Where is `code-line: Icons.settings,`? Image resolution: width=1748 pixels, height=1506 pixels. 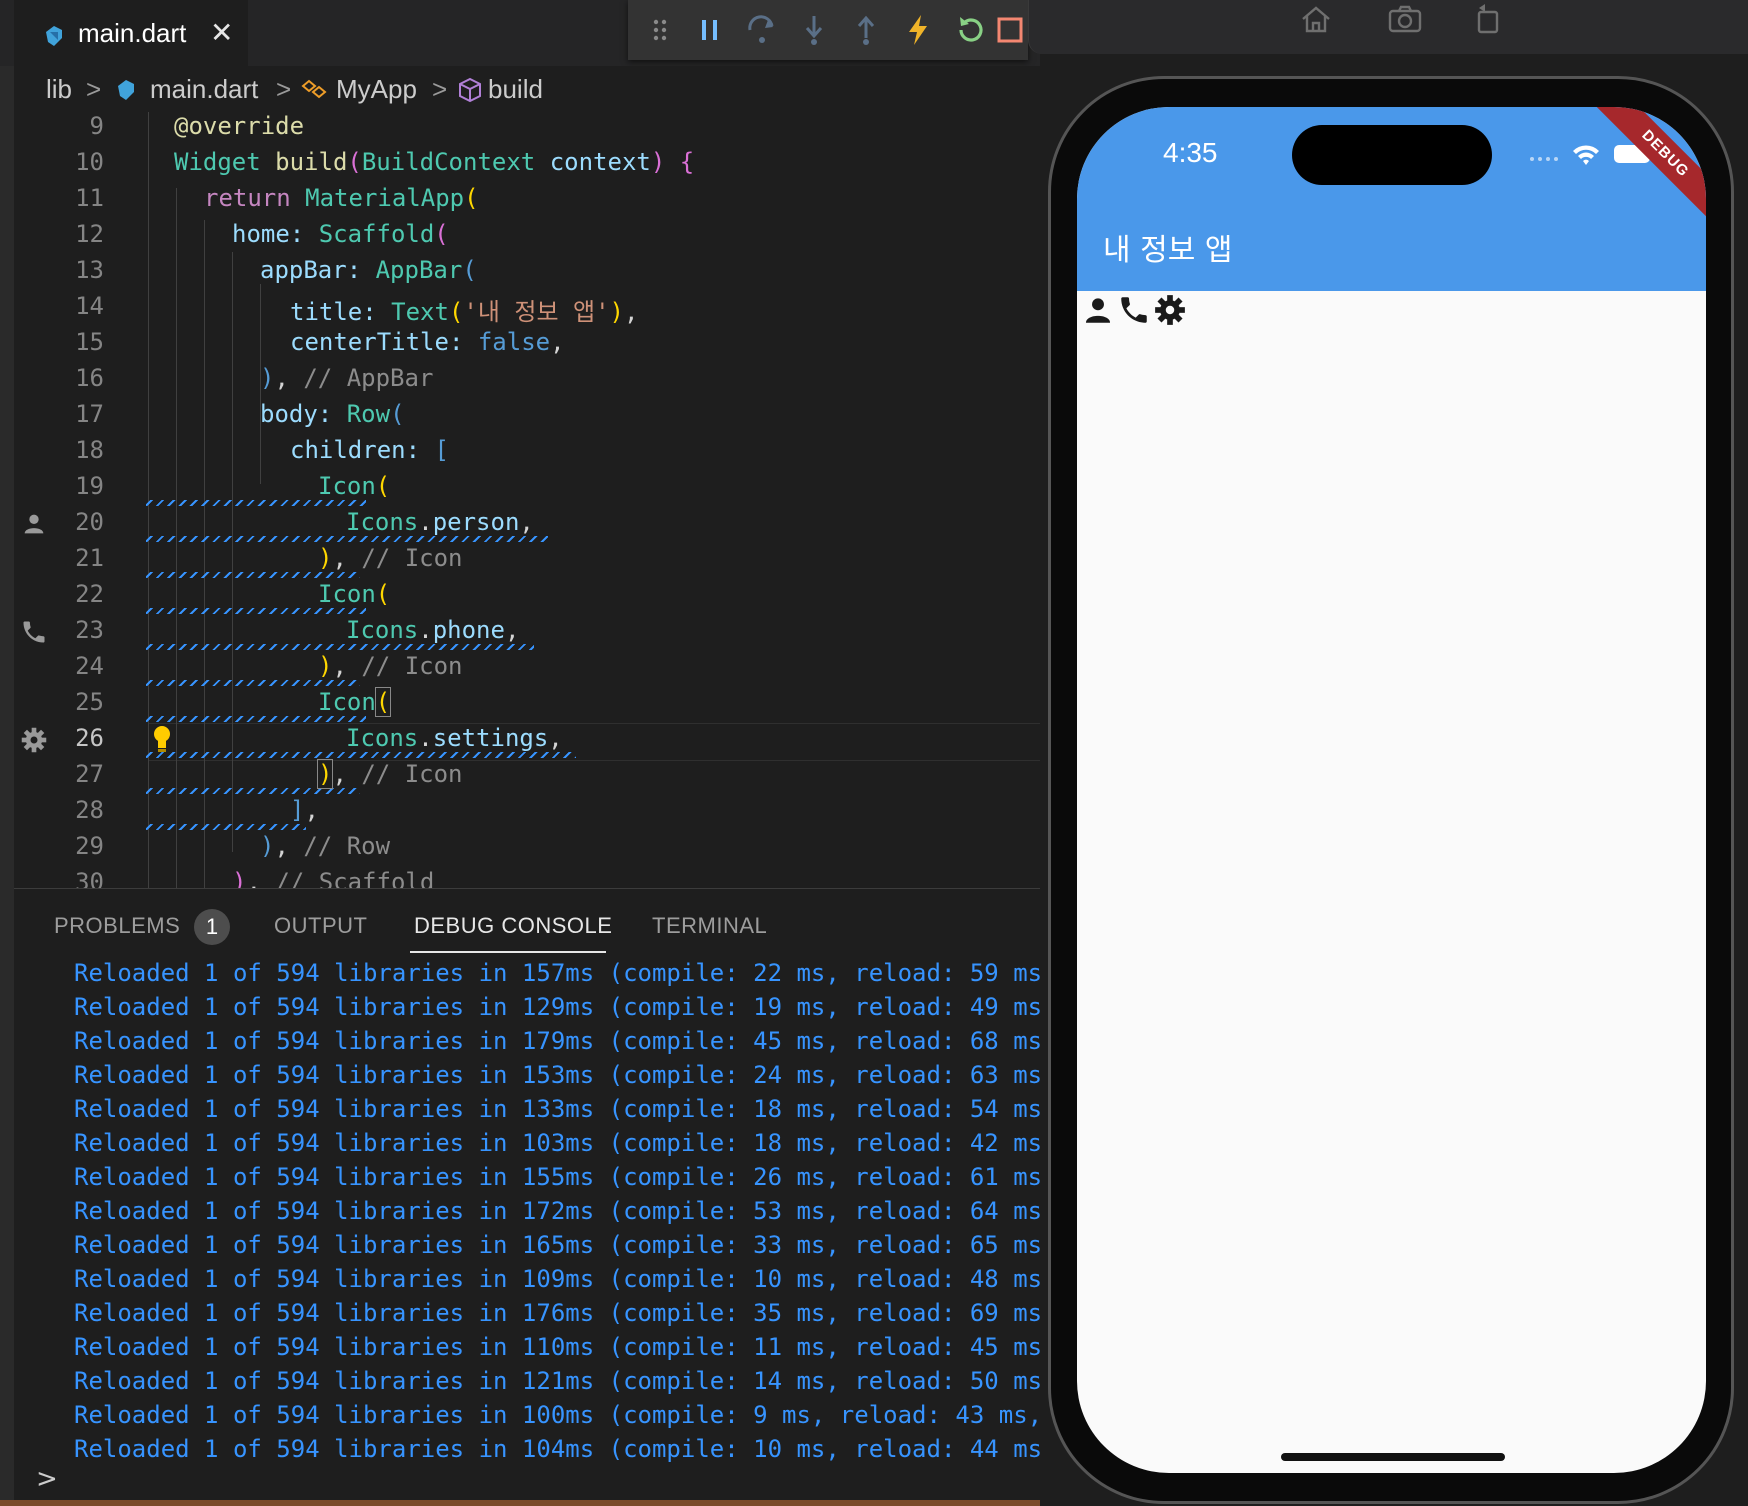
code-line: Icons.settings, is located at coordinates (454, 738).